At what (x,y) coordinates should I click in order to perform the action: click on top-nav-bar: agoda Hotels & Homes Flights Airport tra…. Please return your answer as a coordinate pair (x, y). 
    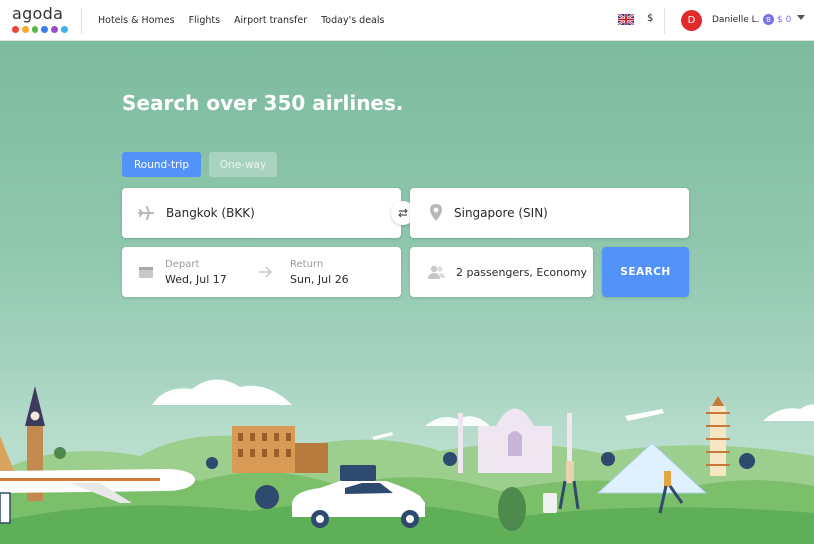
    Looking at the image, I should click on (407, 20).